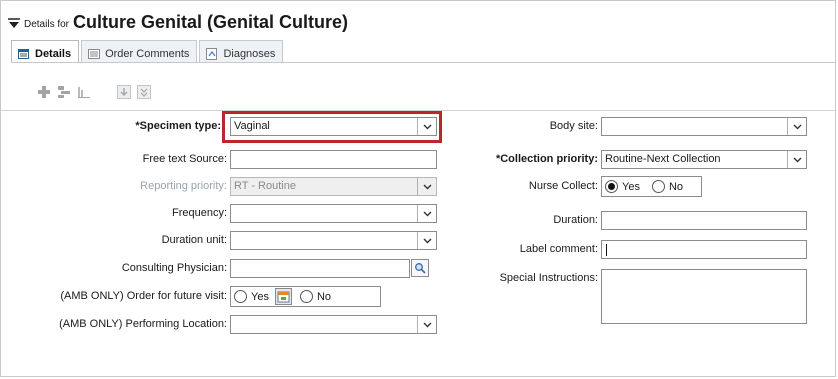 This screenshot has height=379, width=838. Describe the element at coordinates (333, 213) in the screenshot. I see `frequency-select` at that location.